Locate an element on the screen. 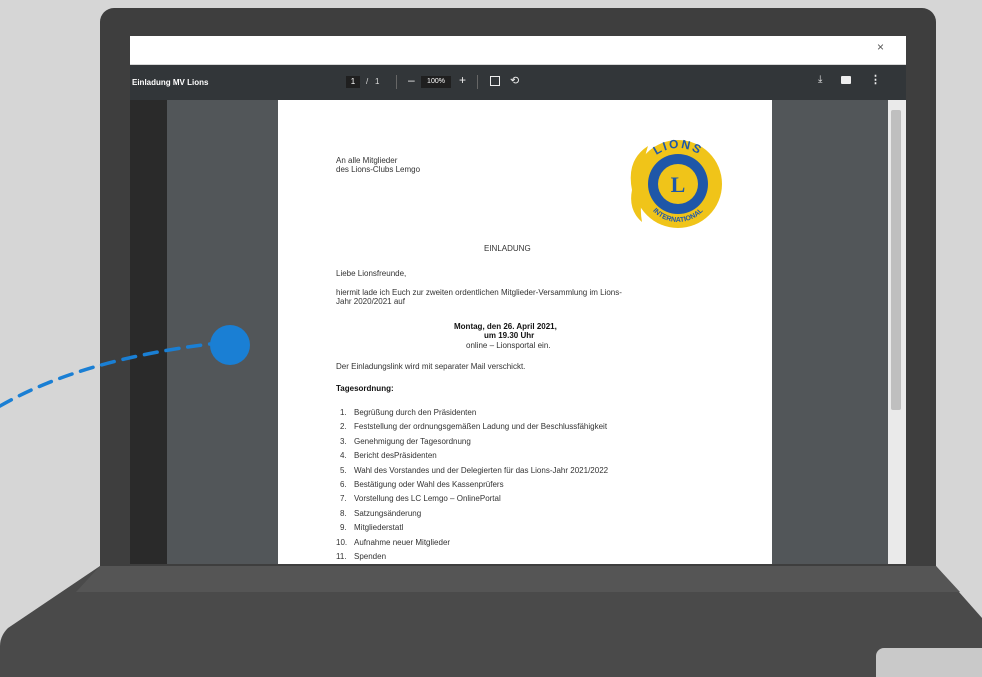  pdf-toolbar: Einladung MV Lions 1 / 1 – 100% + ⟲ ⤓ ⋮ is located at coordinates (518, 82).